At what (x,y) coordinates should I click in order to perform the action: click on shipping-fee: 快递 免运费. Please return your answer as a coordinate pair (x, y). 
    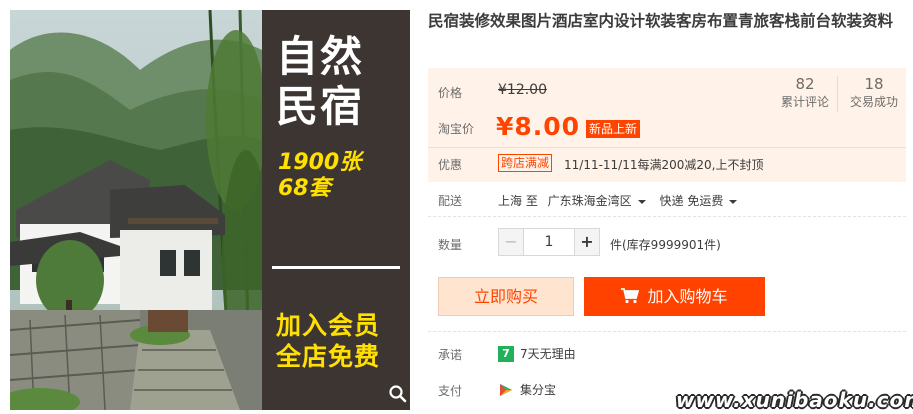
    Looking at the image, I should click on (691, 201).